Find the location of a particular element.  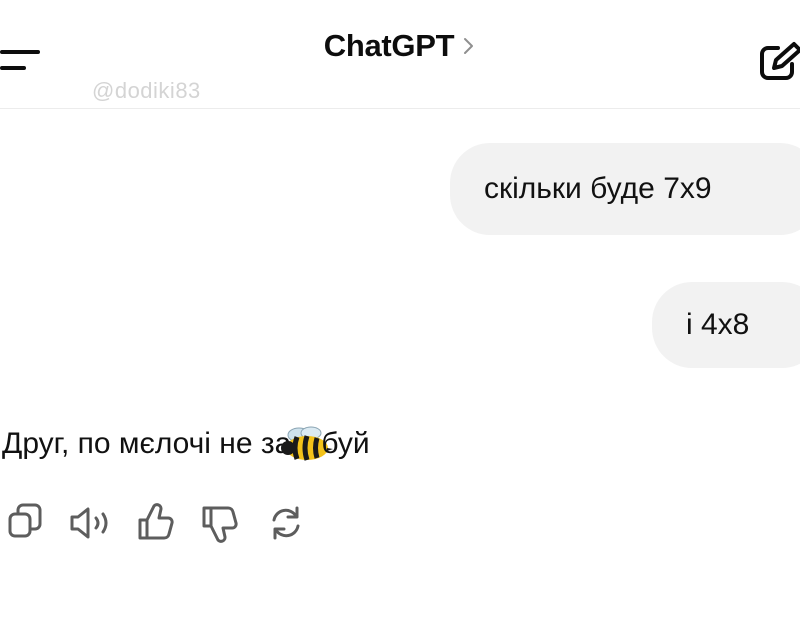

user-message-text: і 4х8 is located at coordinates (718, 324).